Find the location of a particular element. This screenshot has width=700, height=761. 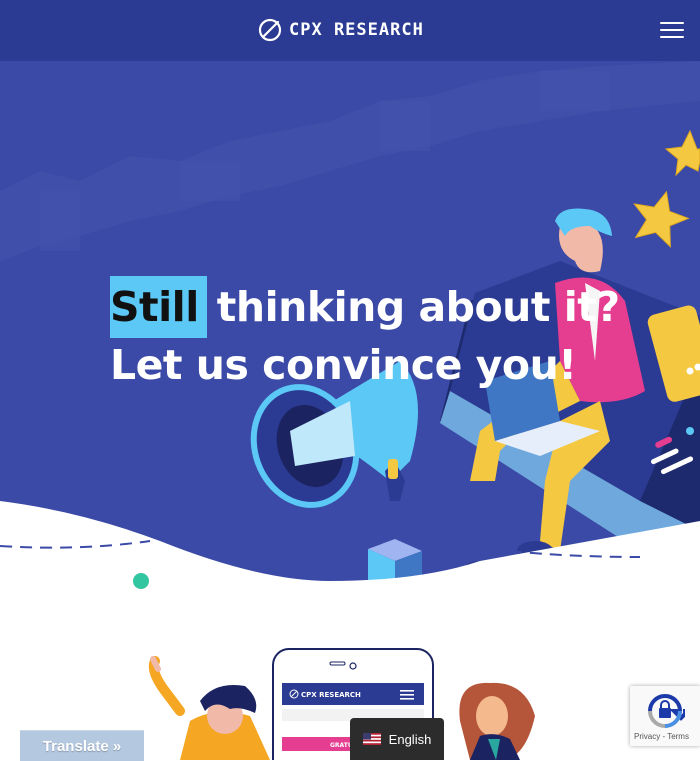

navbar: CPX RESEARCH is located at coordinates (350, 30).